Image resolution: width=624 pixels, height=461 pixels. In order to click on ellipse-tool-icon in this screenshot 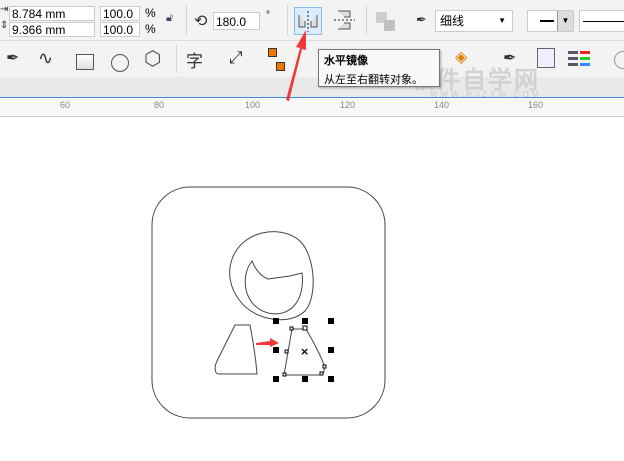, I will do `click(120, 63)`.